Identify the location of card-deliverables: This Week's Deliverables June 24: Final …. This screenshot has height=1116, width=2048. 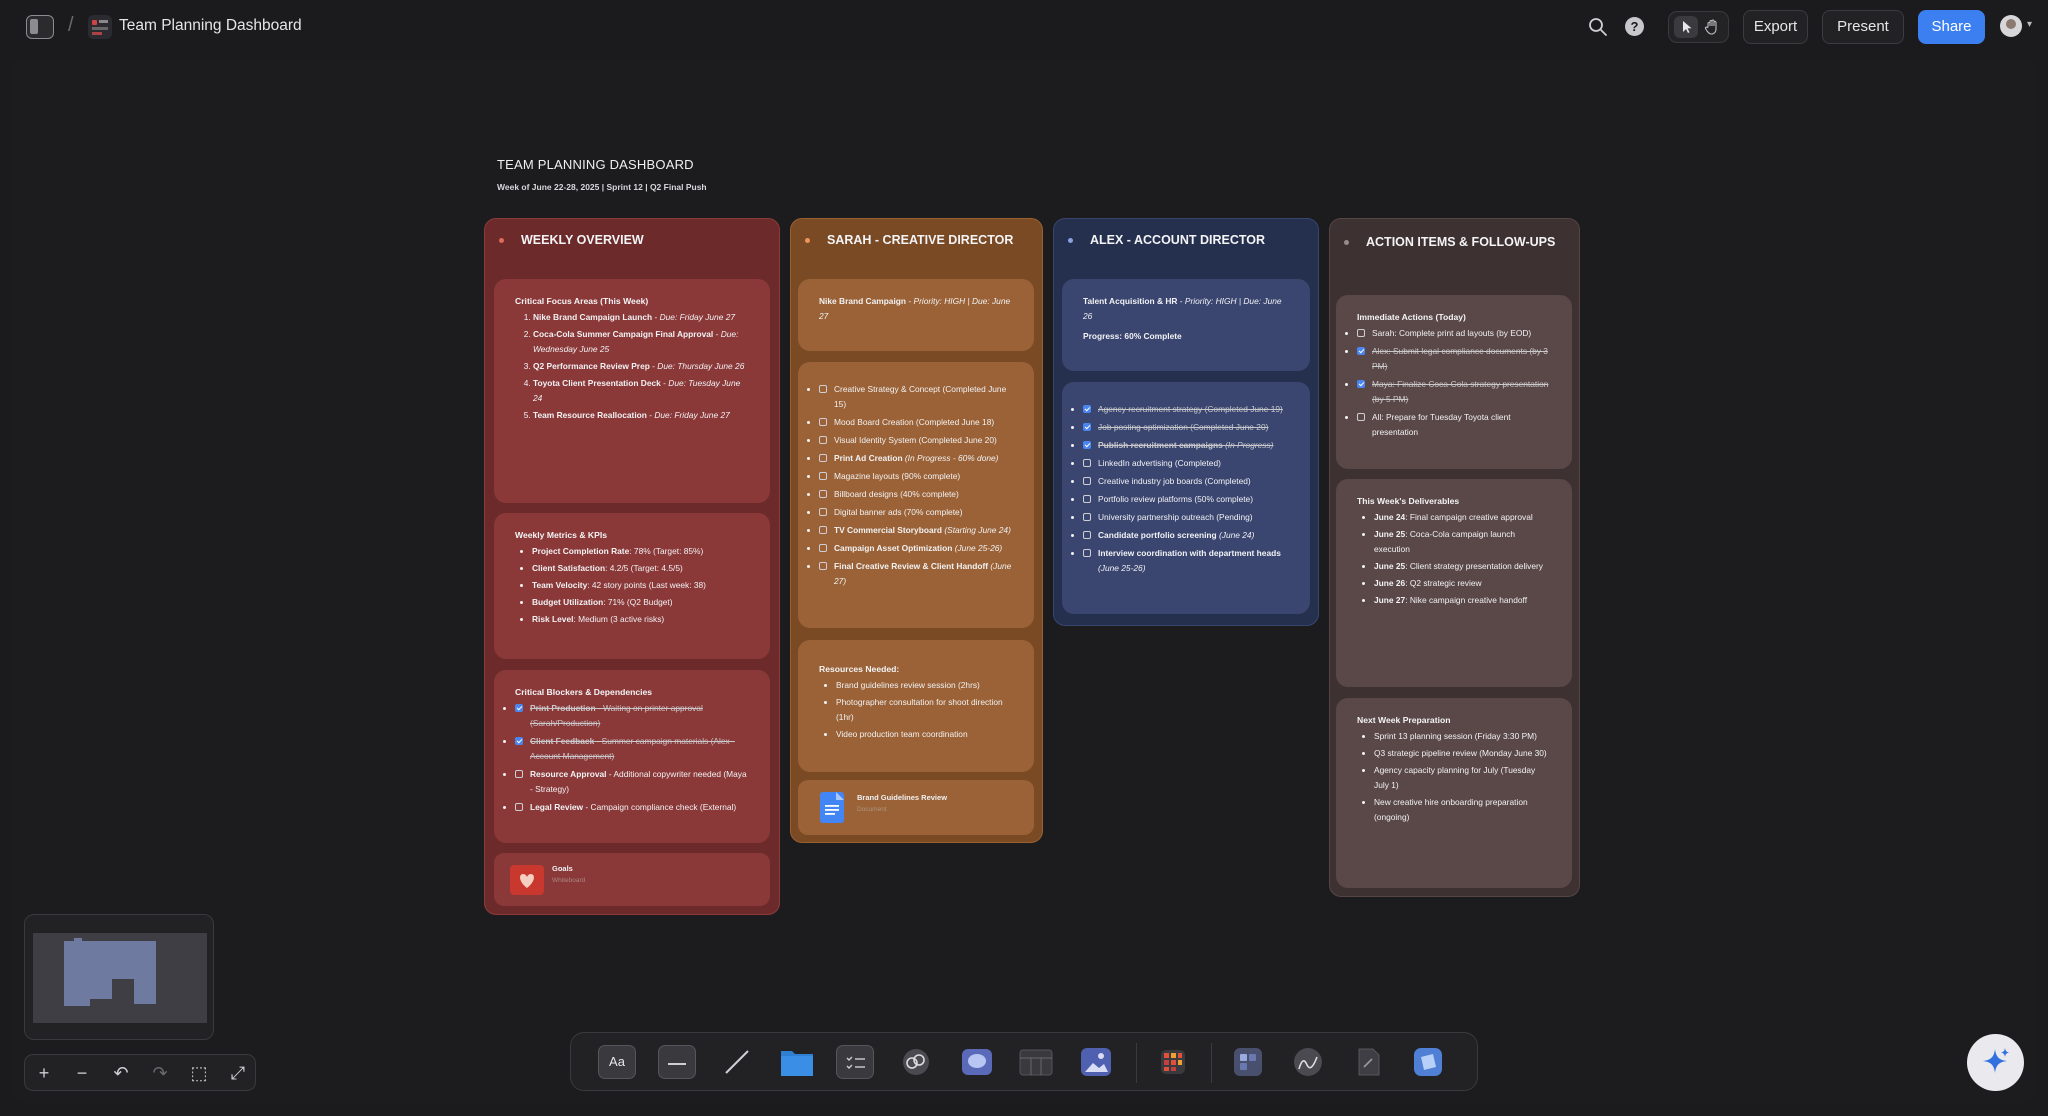
(1454, 583).